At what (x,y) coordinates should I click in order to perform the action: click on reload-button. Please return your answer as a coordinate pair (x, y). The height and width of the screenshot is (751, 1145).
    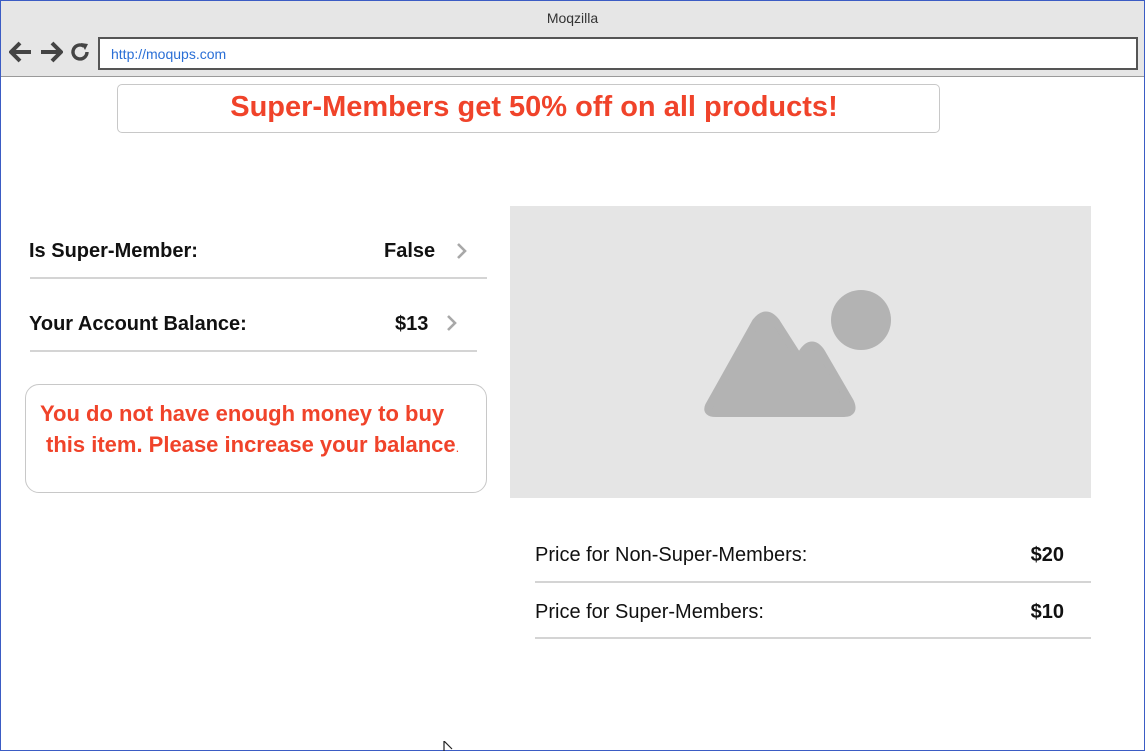
    Looking at the image, I should click on (80, 52).